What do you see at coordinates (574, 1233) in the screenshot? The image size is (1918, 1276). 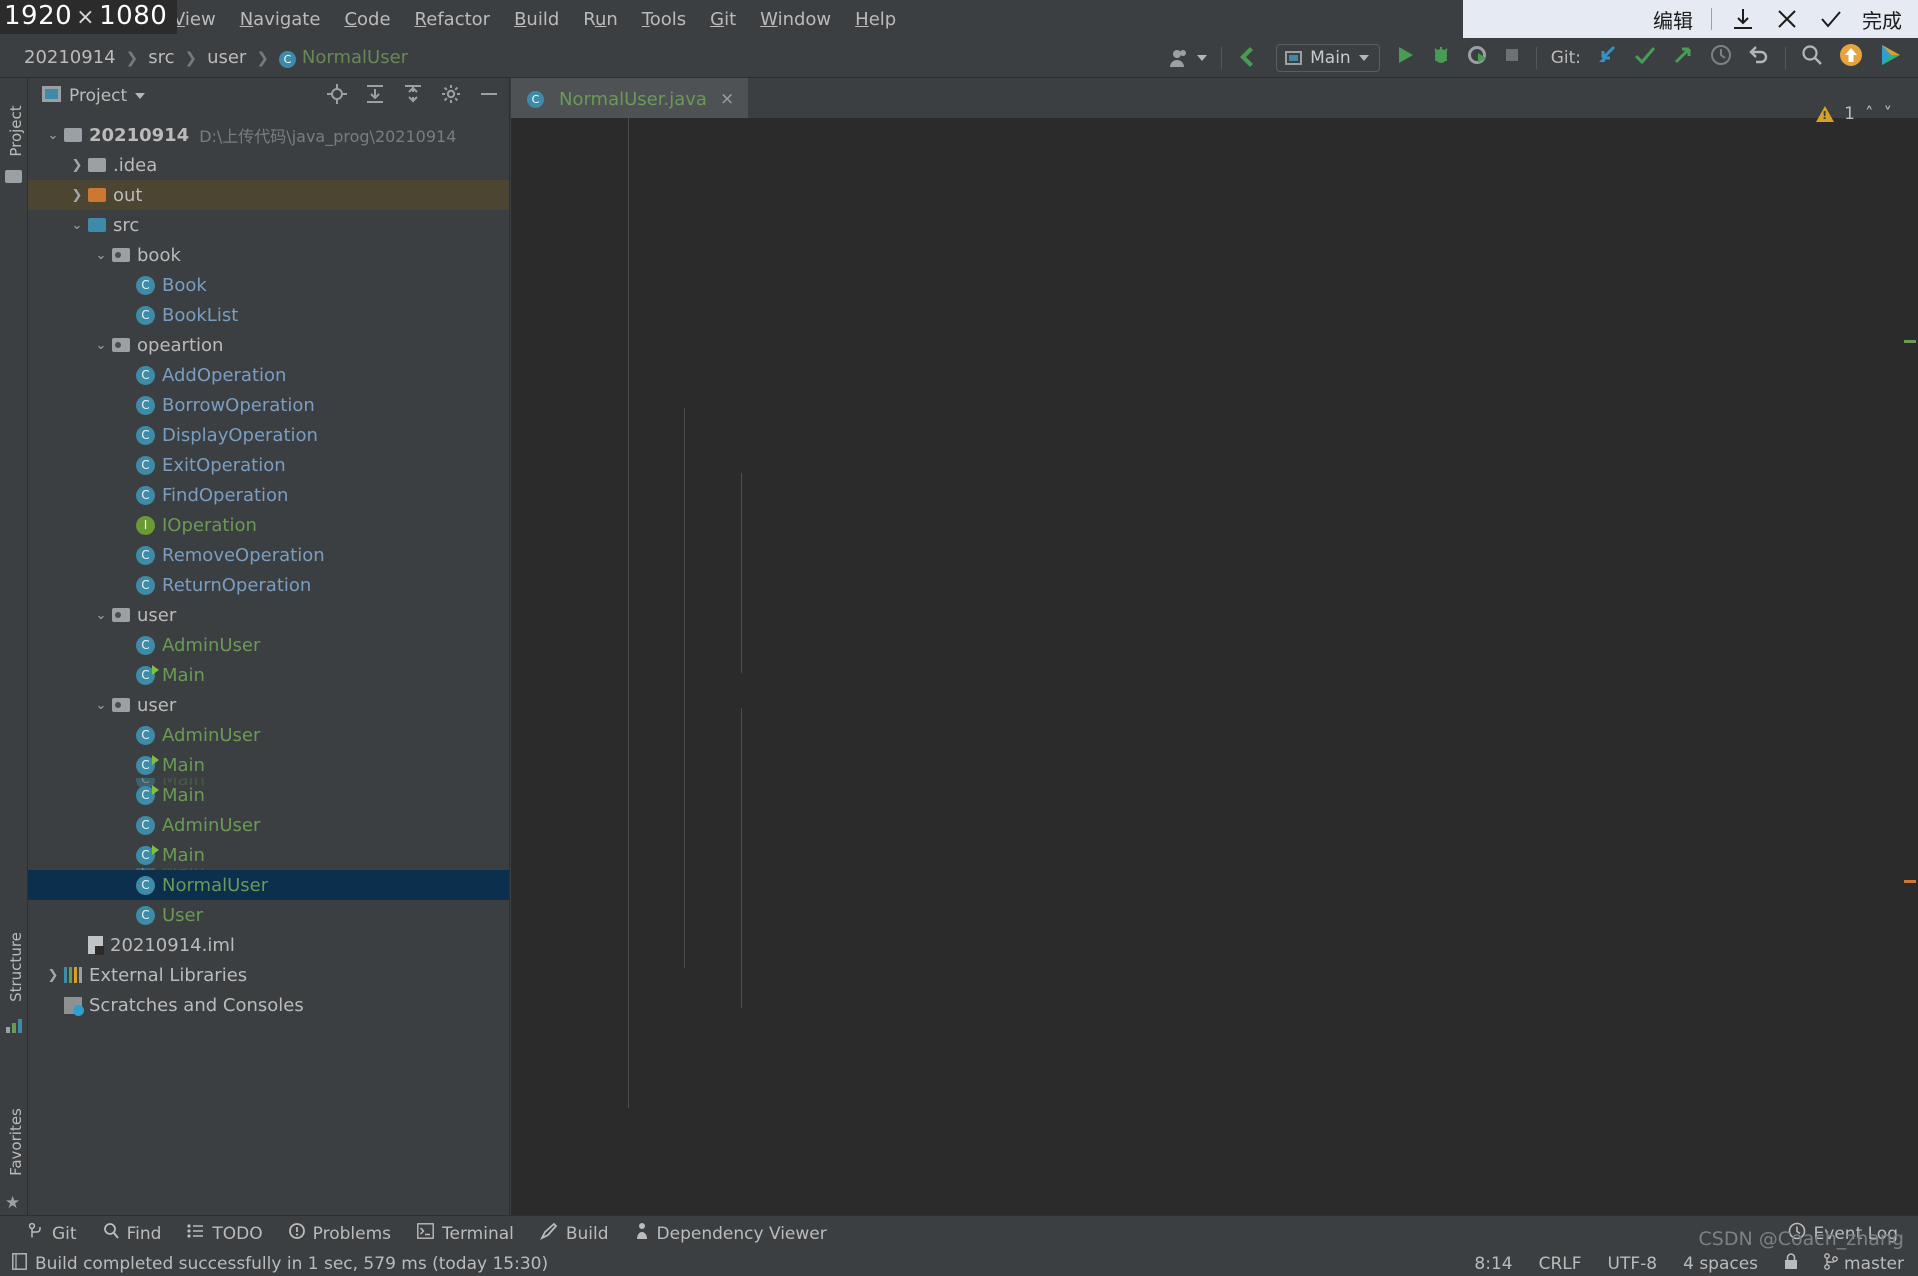 I see `tool-button-build: Build` at bounding box center [574, 1233].